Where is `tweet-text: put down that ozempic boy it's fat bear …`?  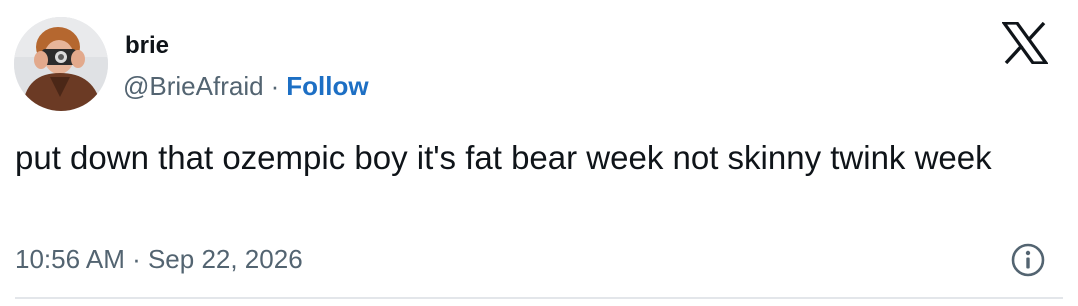
tweet-text: put down that ozempic boy it's fat bear … is located at coordinates (503, 157).